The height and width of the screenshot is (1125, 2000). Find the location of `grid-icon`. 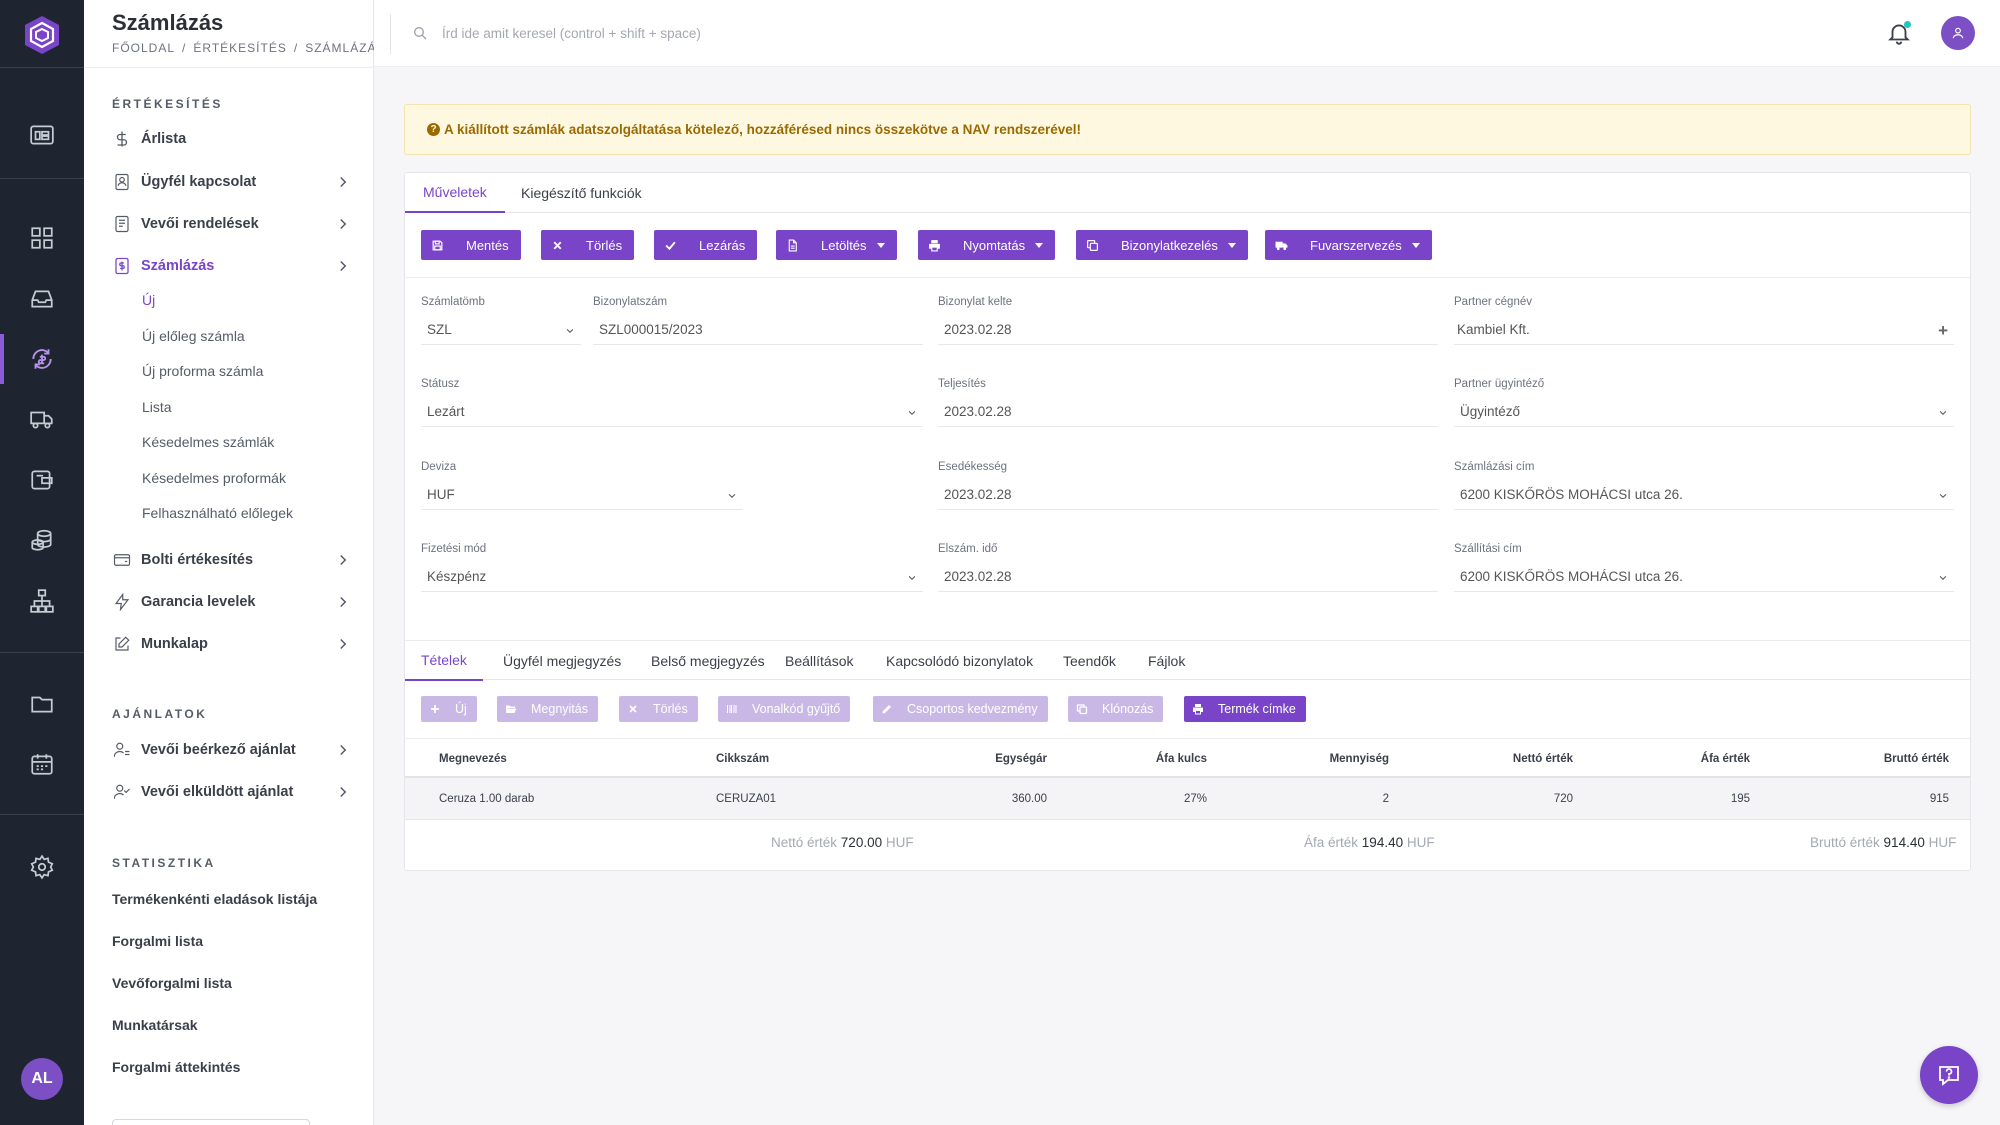

grid-icon is located at coordinates (42, 238).